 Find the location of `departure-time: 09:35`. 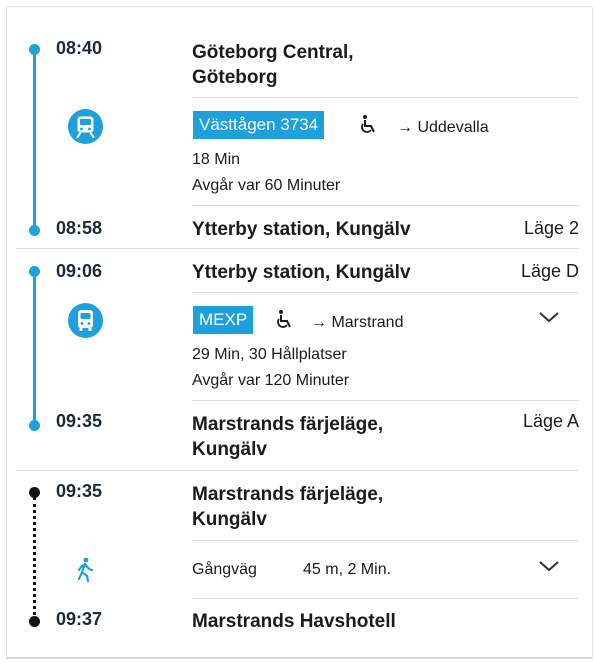

departure-time: 09:35 is located at coordinates (79, 491).